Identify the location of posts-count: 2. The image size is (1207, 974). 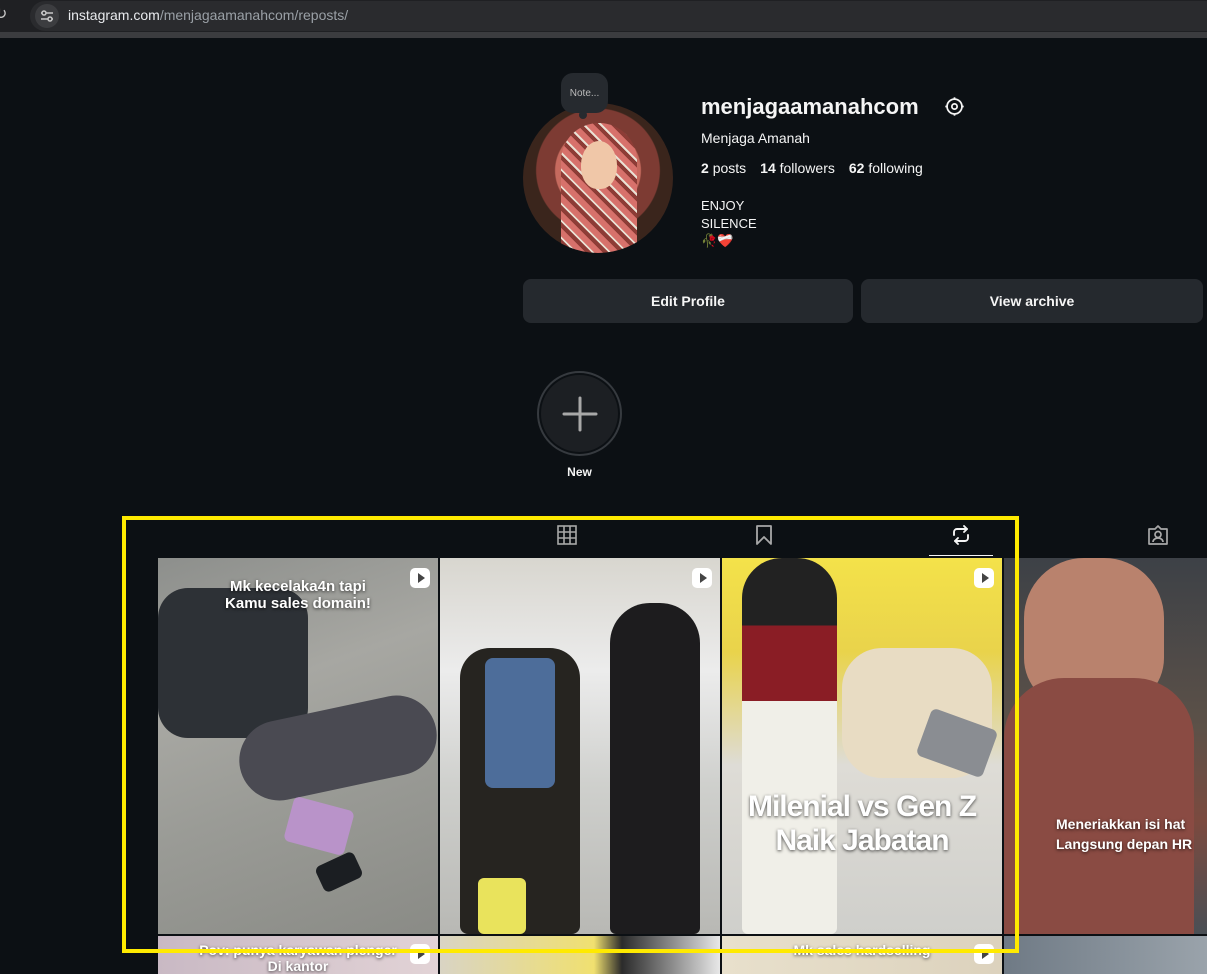
(705, 168).